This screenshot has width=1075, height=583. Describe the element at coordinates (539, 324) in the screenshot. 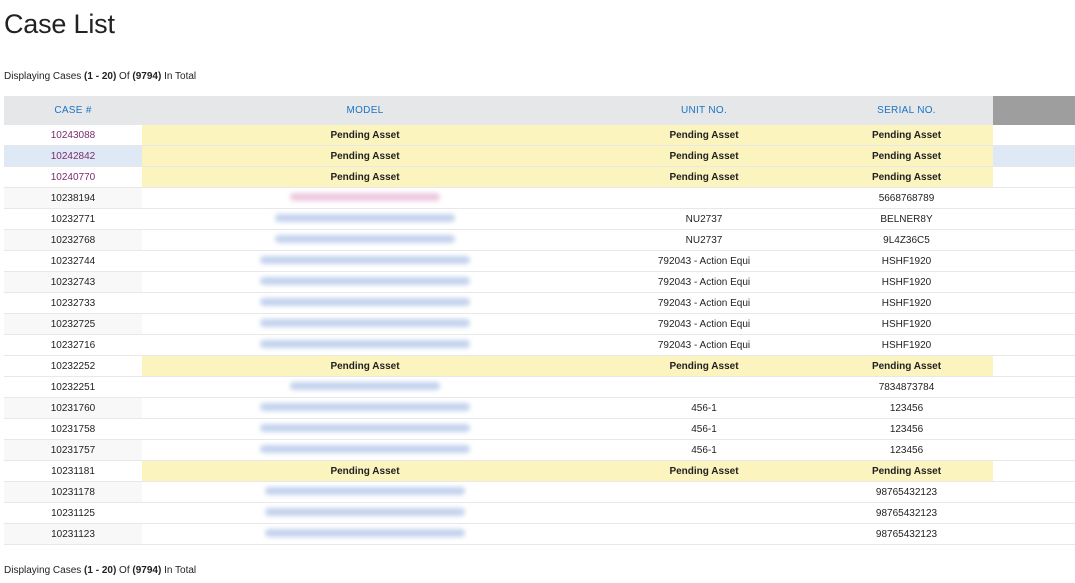

I see `table-row: 10232725 792043 - Action Equi HSHF1920` at that location.